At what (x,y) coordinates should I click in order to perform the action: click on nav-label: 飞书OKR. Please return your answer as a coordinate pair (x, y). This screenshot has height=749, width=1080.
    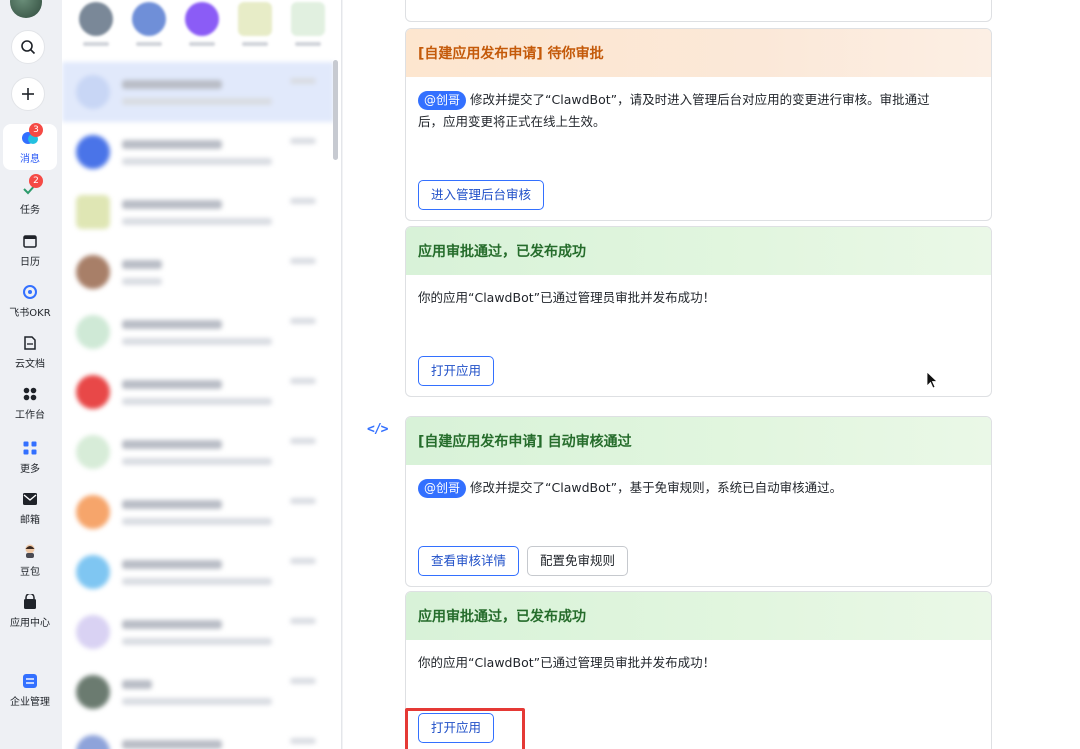
    Looking at the image, I should click on (30, 313).